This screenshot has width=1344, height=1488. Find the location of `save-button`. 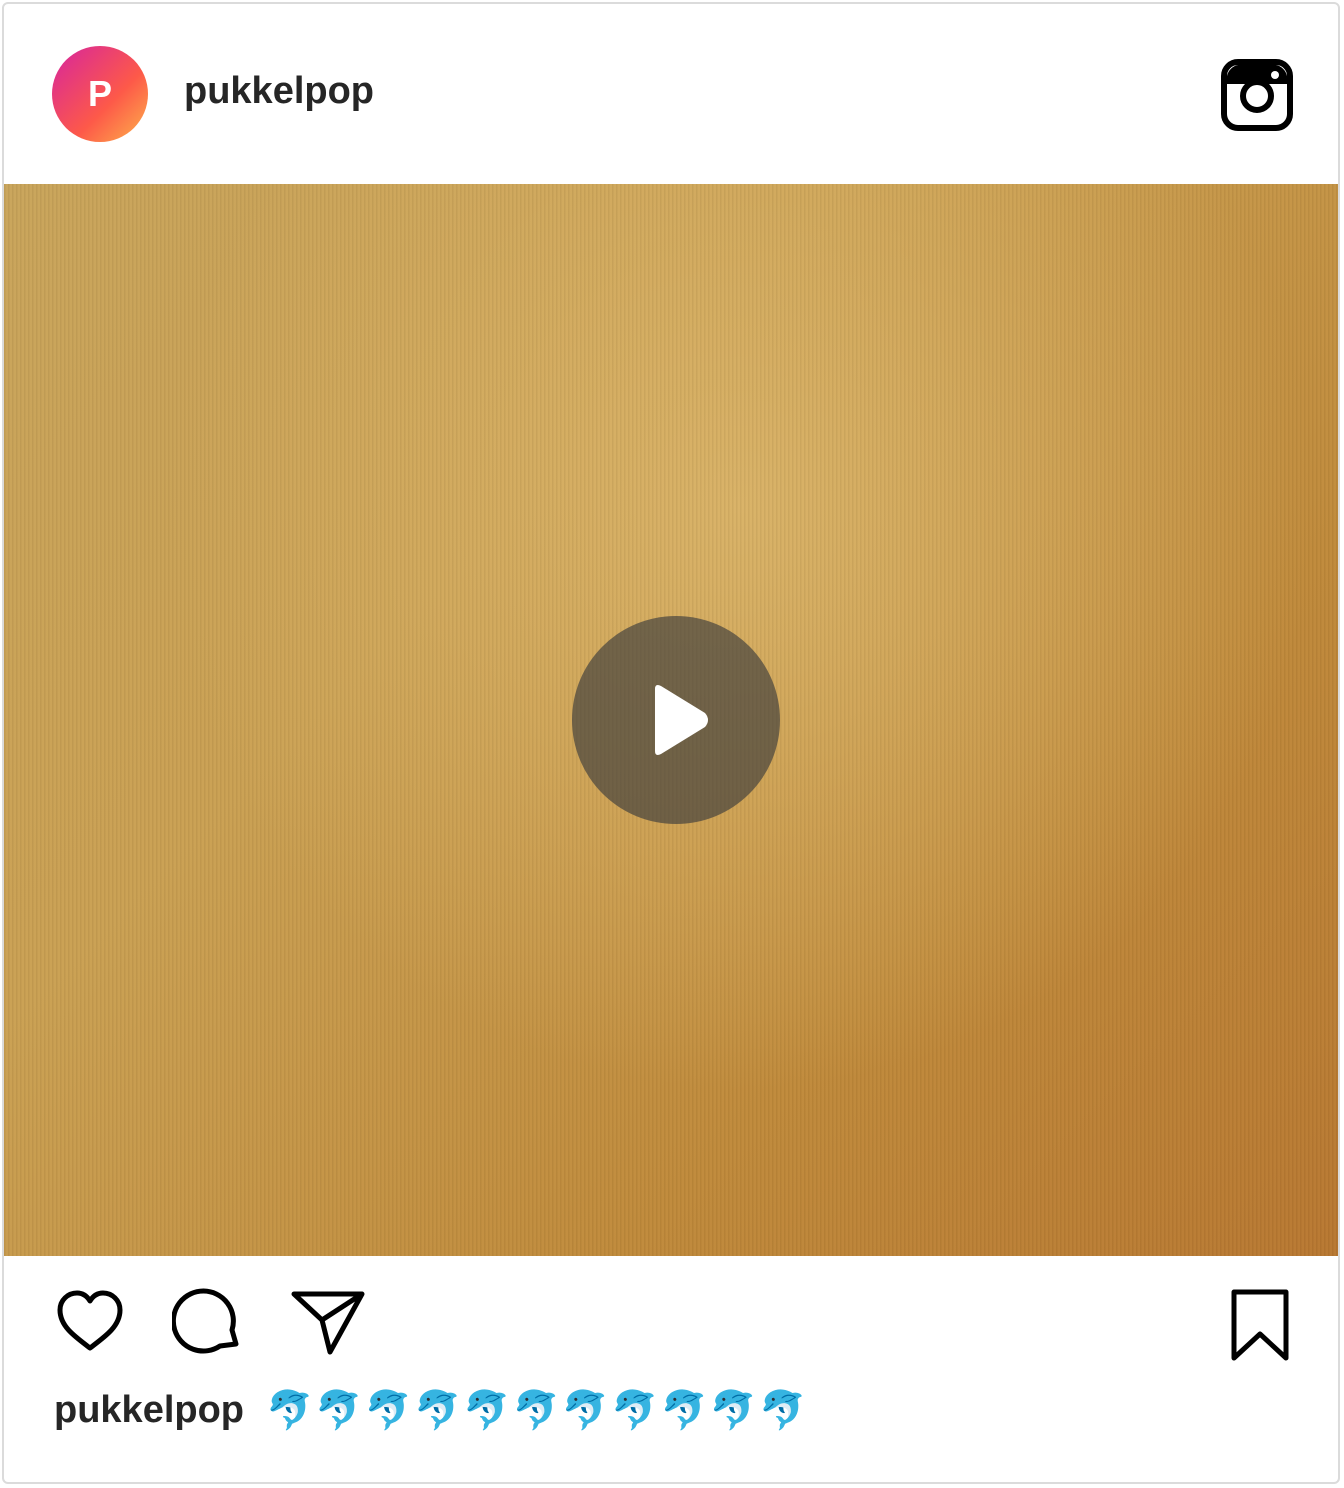

save-button is located at coordinates (1260, 1325).